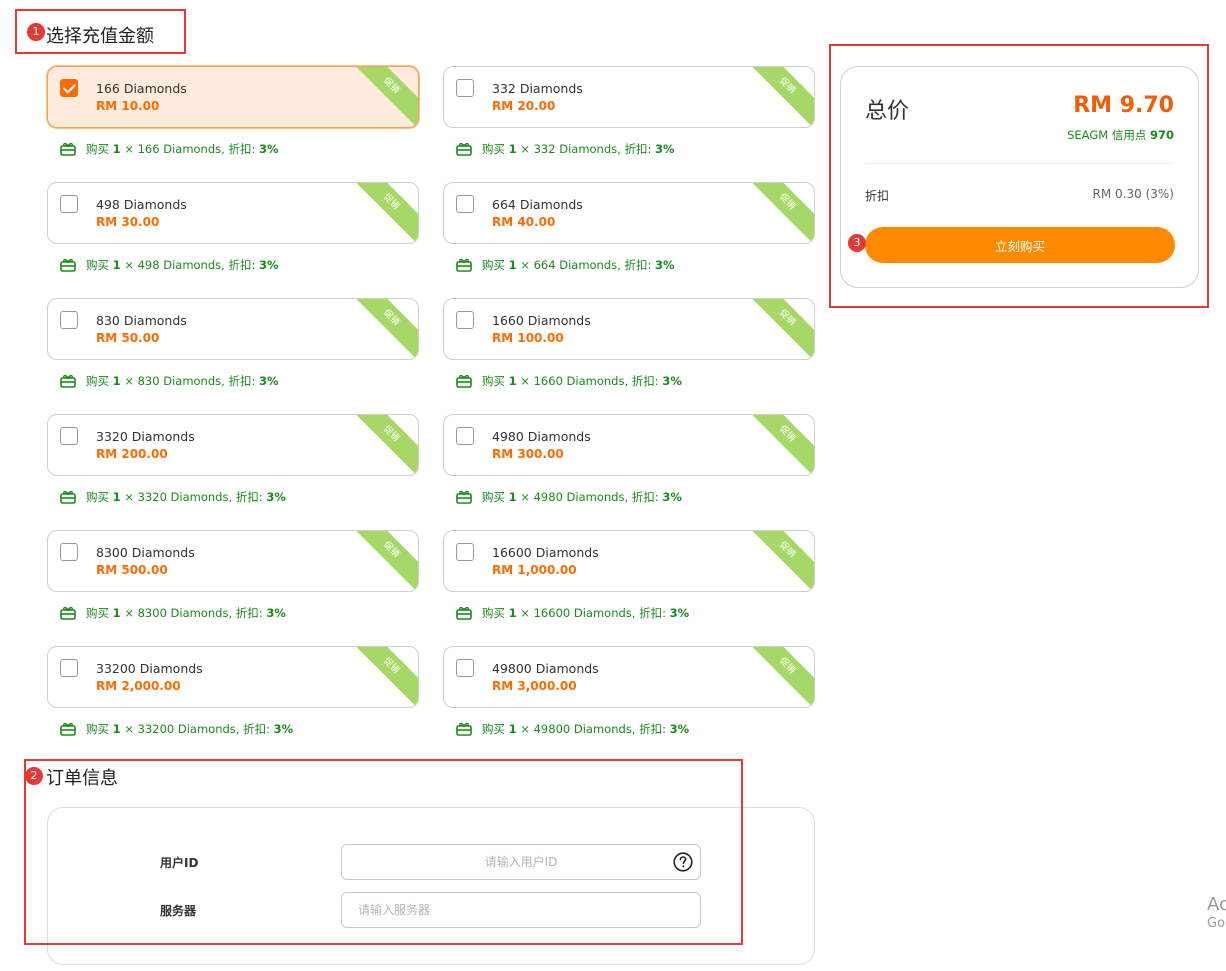 Image resolution: width=1226 pixels, height=971 pixels. What do you see at coordinates (132, 570) in the screenshot?
I see `product-price: RM 500.00` at bounding box center [132, 570].